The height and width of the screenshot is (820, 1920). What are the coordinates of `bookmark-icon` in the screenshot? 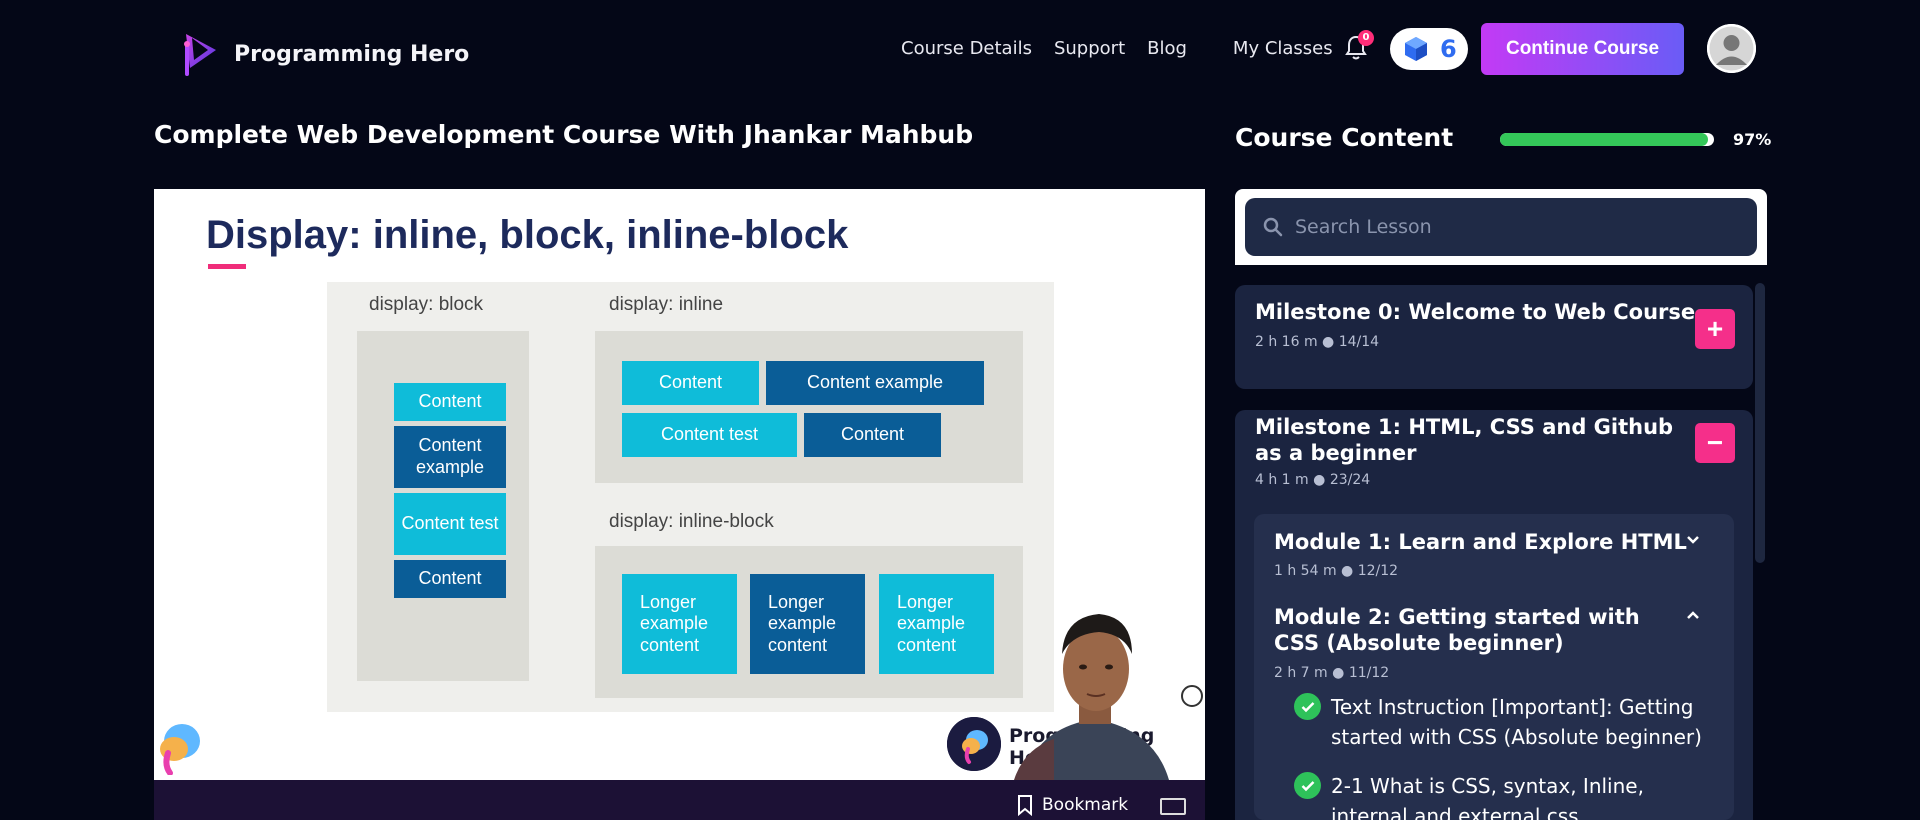 It's located at (1025, 805).